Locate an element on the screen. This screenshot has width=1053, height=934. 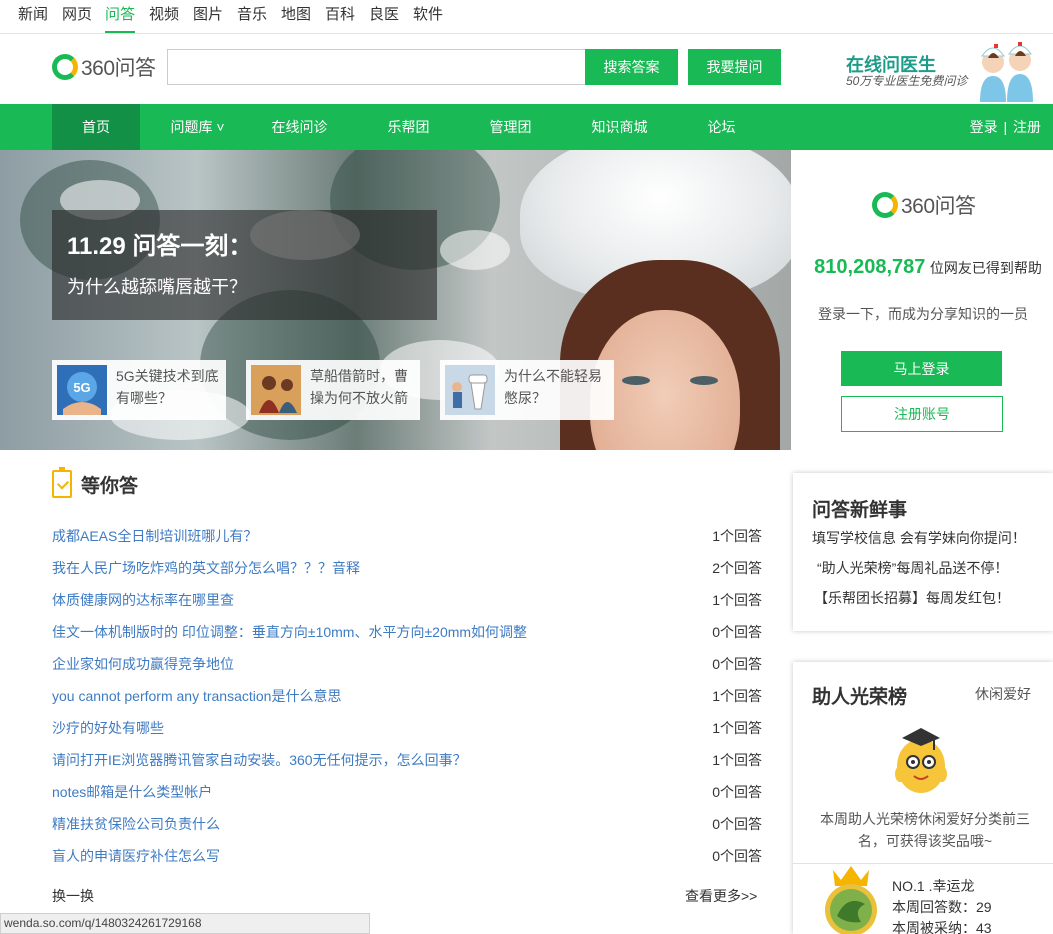
nav-admin-team: 管理团 is located at coordinates (510, 127).